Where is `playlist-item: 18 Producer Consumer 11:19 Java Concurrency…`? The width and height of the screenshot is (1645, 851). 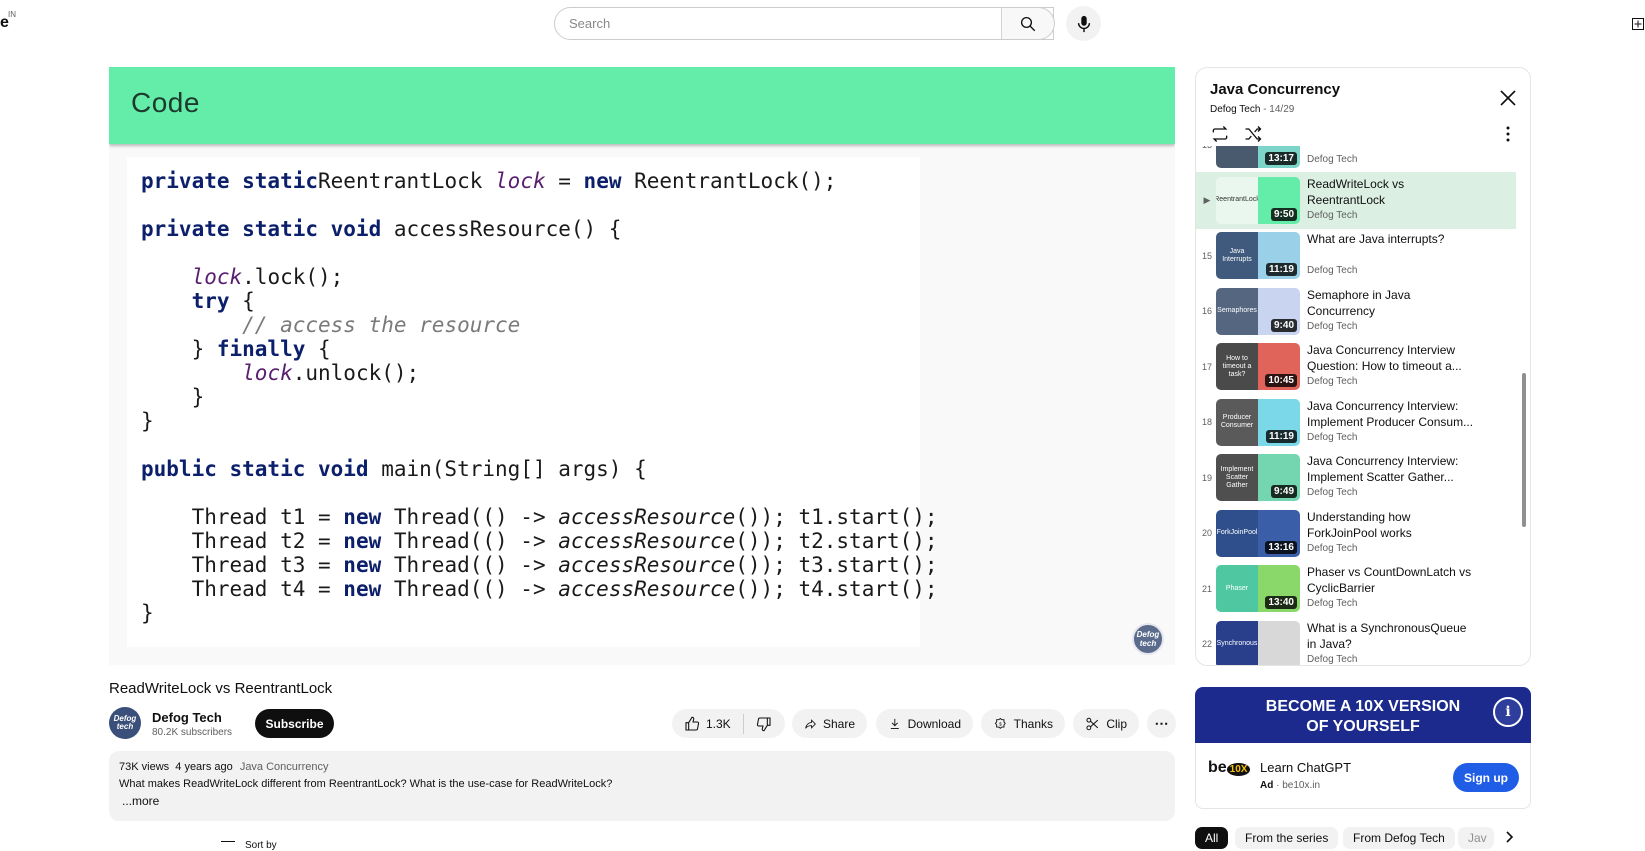
playlist-item: 18 Producer Consumer 11:19 Java Concurrency… is located at coordinates (1356, 422).